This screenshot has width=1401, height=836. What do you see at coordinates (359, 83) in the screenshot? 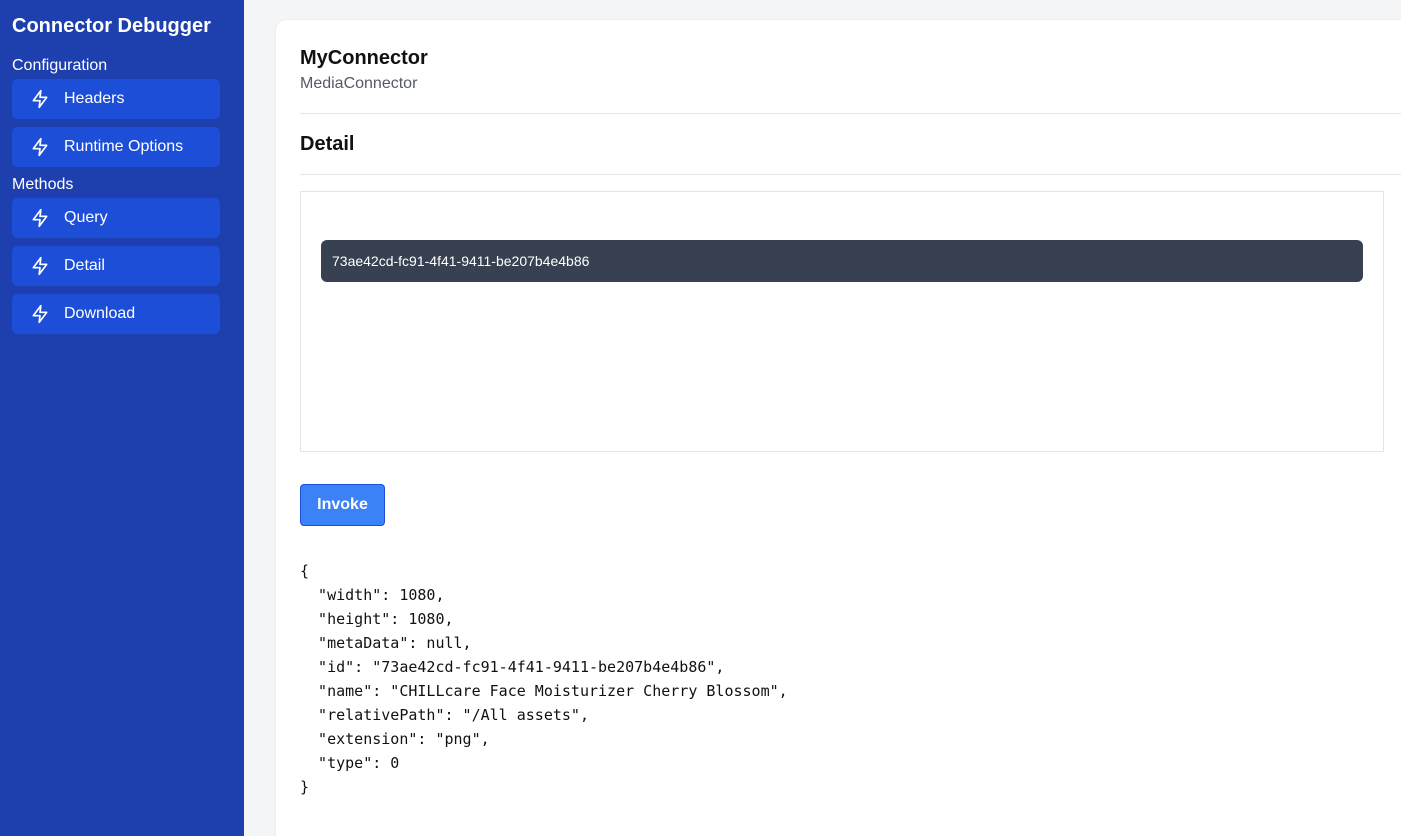
I see `connector-type: MediaConnector` at bounding box center [359, 83].